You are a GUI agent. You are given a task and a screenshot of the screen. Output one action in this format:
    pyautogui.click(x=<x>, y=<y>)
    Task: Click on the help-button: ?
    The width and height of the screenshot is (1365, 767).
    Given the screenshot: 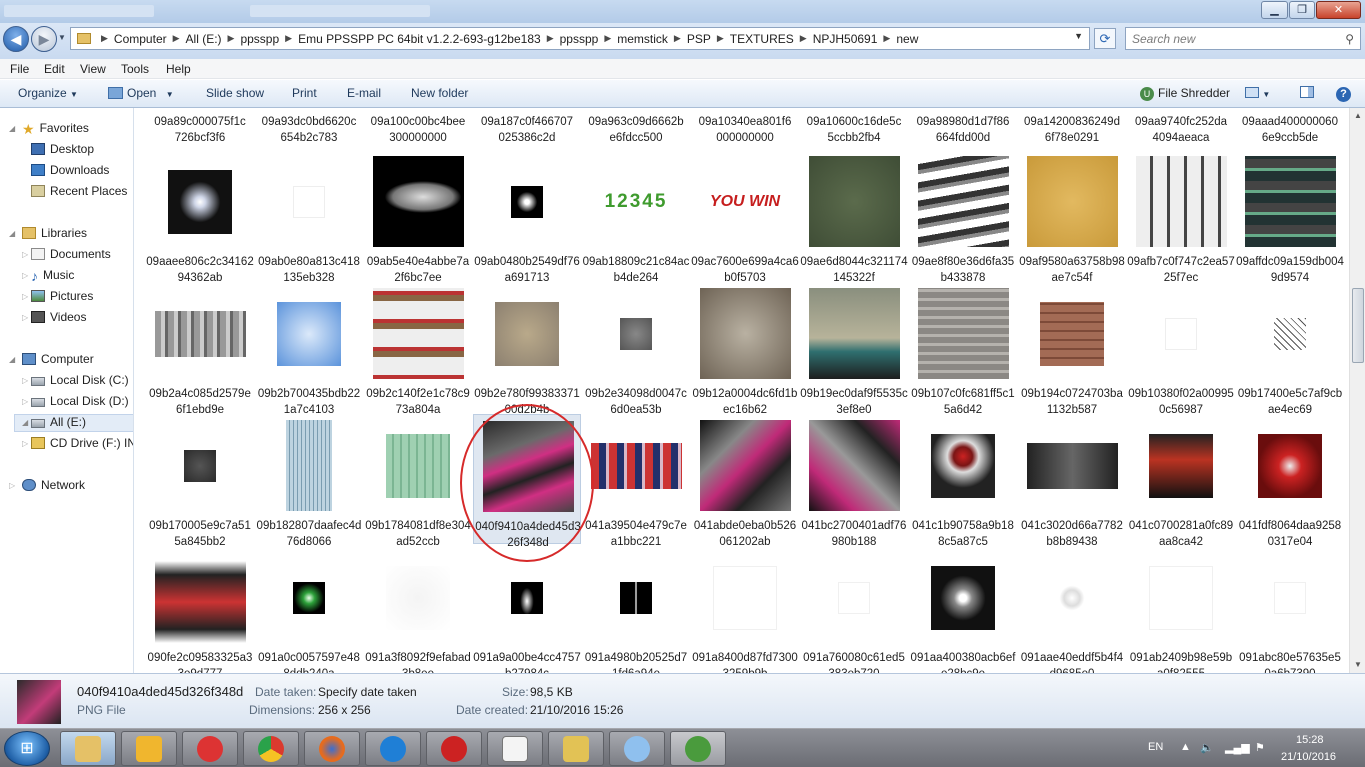 What is the action you would take?
    pyautogui.click(x=1343, y=94)
    